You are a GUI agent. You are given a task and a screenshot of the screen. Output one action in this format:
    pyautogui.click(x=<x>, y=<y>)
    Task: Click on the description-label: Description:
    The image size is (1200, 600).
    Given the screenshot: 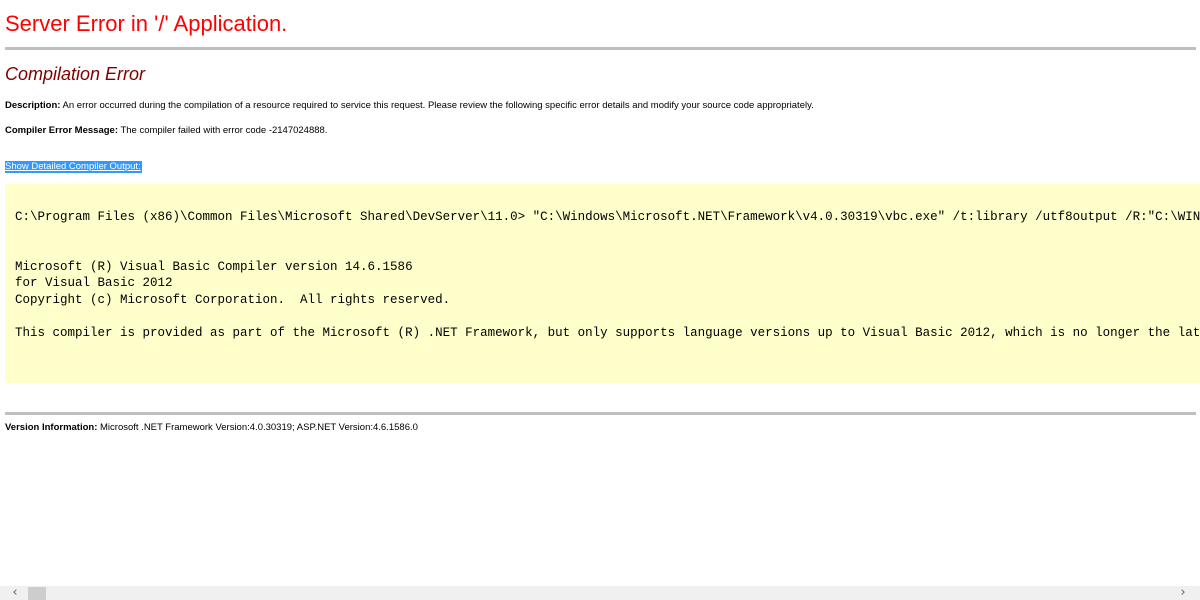 What is the action you would take?
    pyautogui.click(x=33, y=105)
    